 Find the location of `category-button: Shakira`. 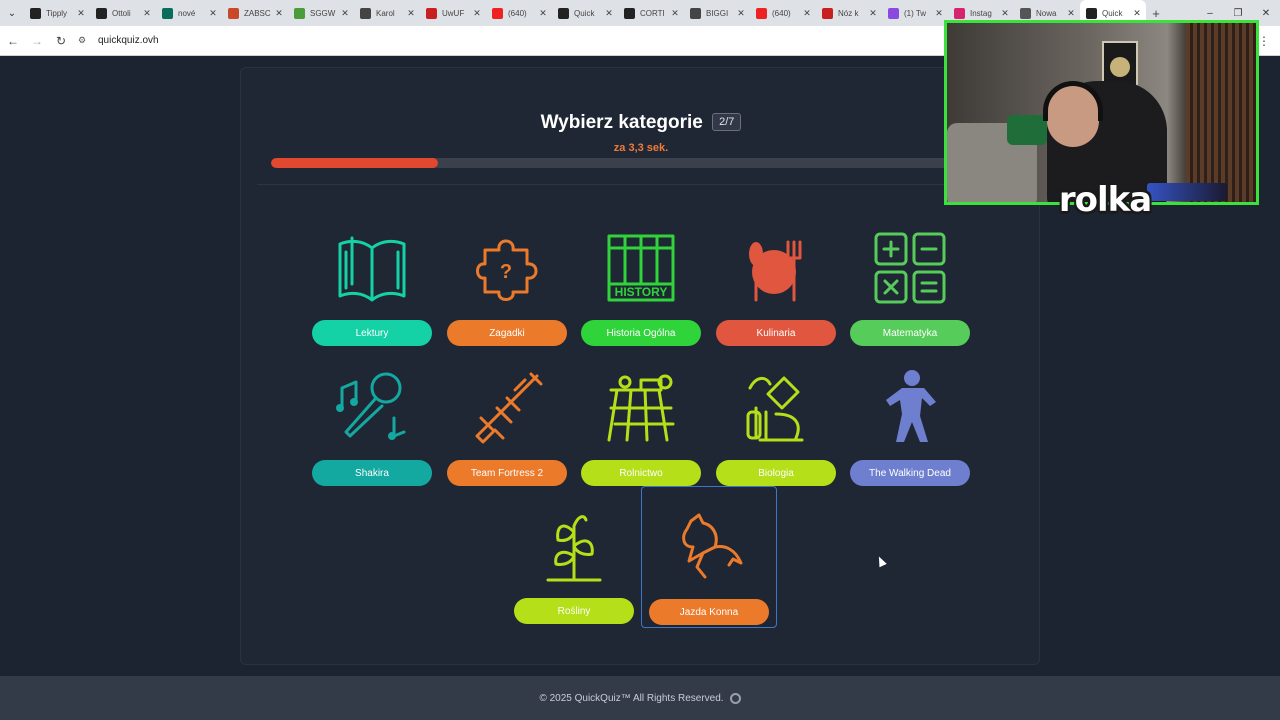

category-button: Shakira is located at coordinates (372, 473).